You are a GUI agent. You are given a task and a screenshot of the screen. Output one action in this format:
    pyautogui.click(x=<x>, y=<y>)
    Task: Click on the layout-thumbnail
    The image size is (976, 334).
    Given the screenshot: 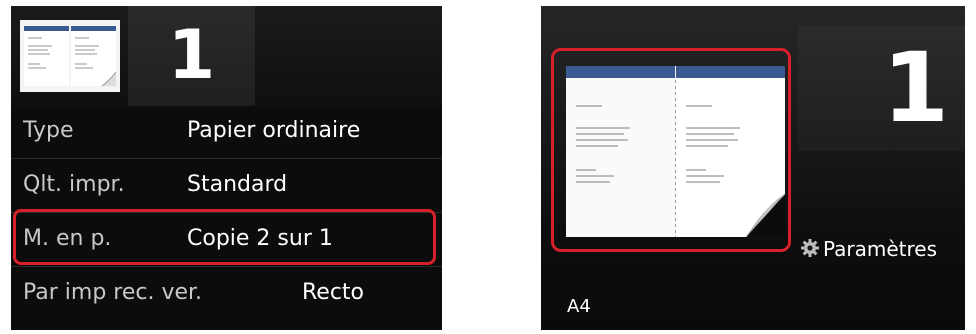 What is the action you would take?
    pyautogui.click(x=70, y=56)
    